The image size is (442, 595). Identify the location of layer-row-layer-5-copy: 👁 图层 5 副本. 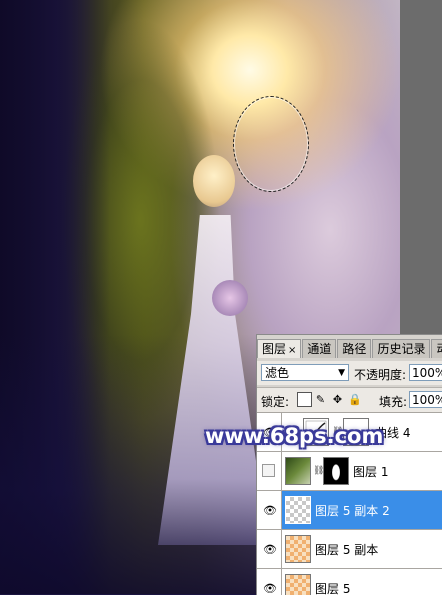
(349, 548).